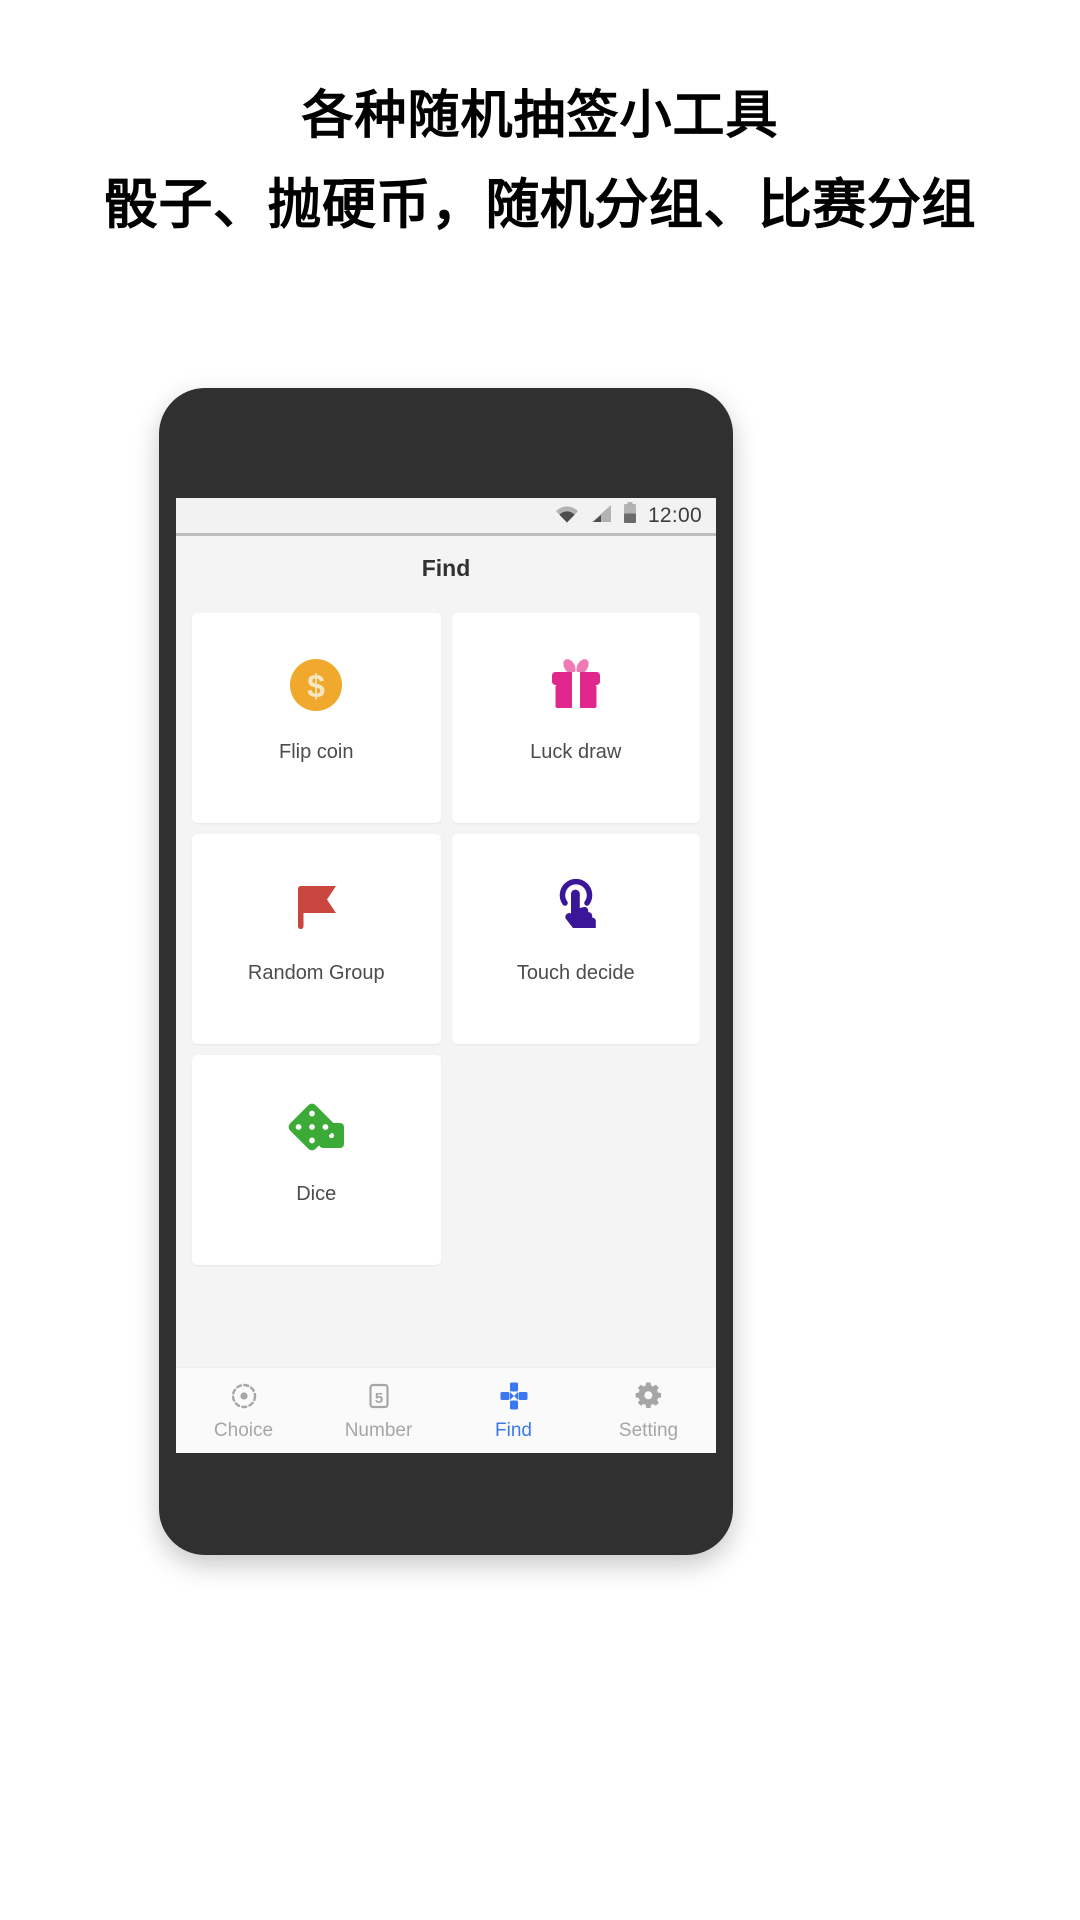 The height and width of the screenshot is (1920, 1080). I want to click on nav-item-label: Find, so click(513, 1430).